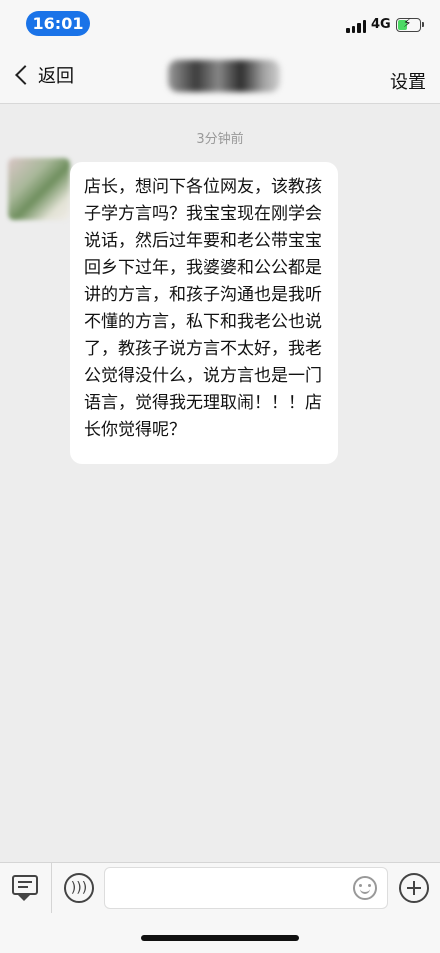 The width and height of the screenshot is (440, 953). Describe the element at coordinates (220, 938) in the screenshot. I see `home-indicator` at that location.